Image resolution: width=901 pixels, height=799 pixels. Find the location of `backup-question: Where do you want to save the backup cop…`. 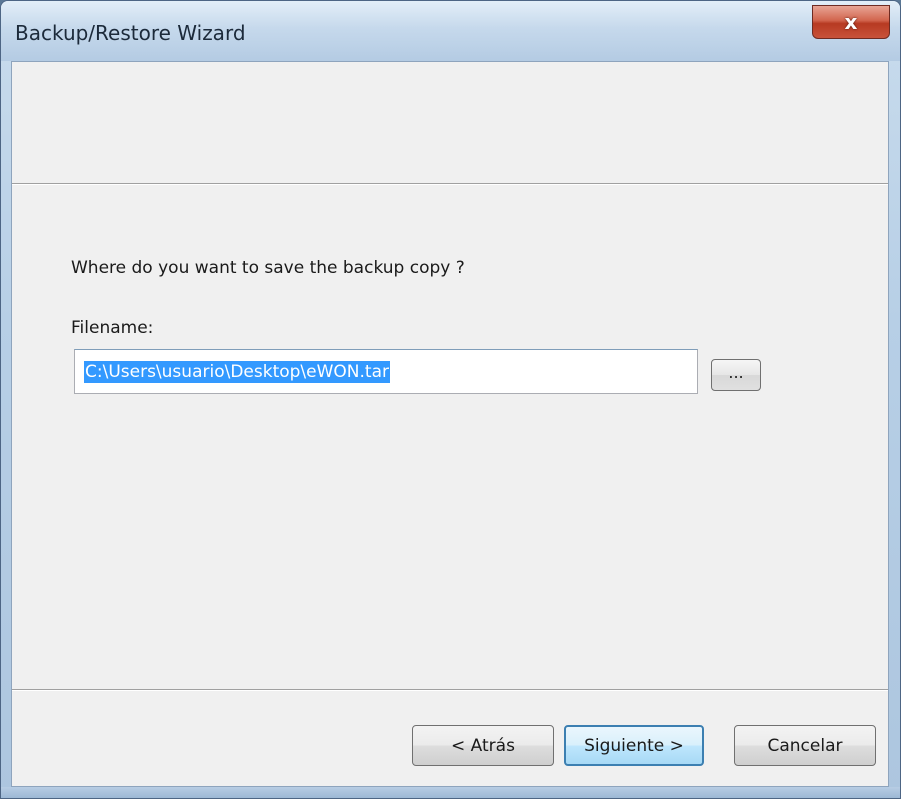

backup-question: Where do you want to save the backup cop… is located at coordinates (268, 268).